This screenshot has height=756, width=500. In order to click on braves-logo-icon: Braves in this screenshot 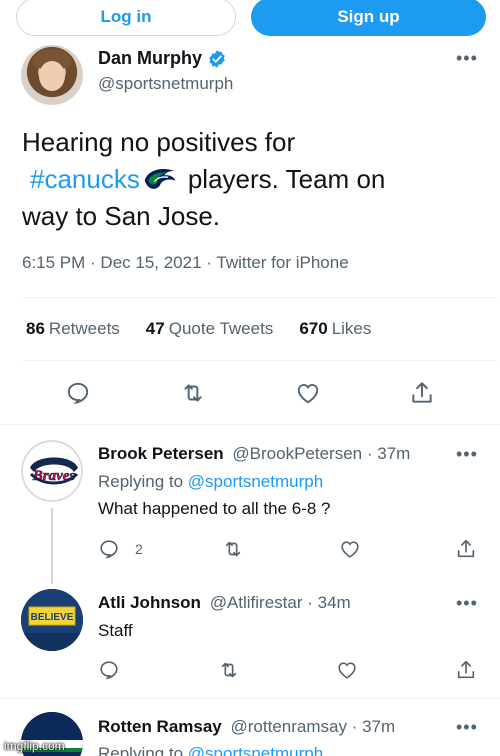, I will do `click(53, 472)`.